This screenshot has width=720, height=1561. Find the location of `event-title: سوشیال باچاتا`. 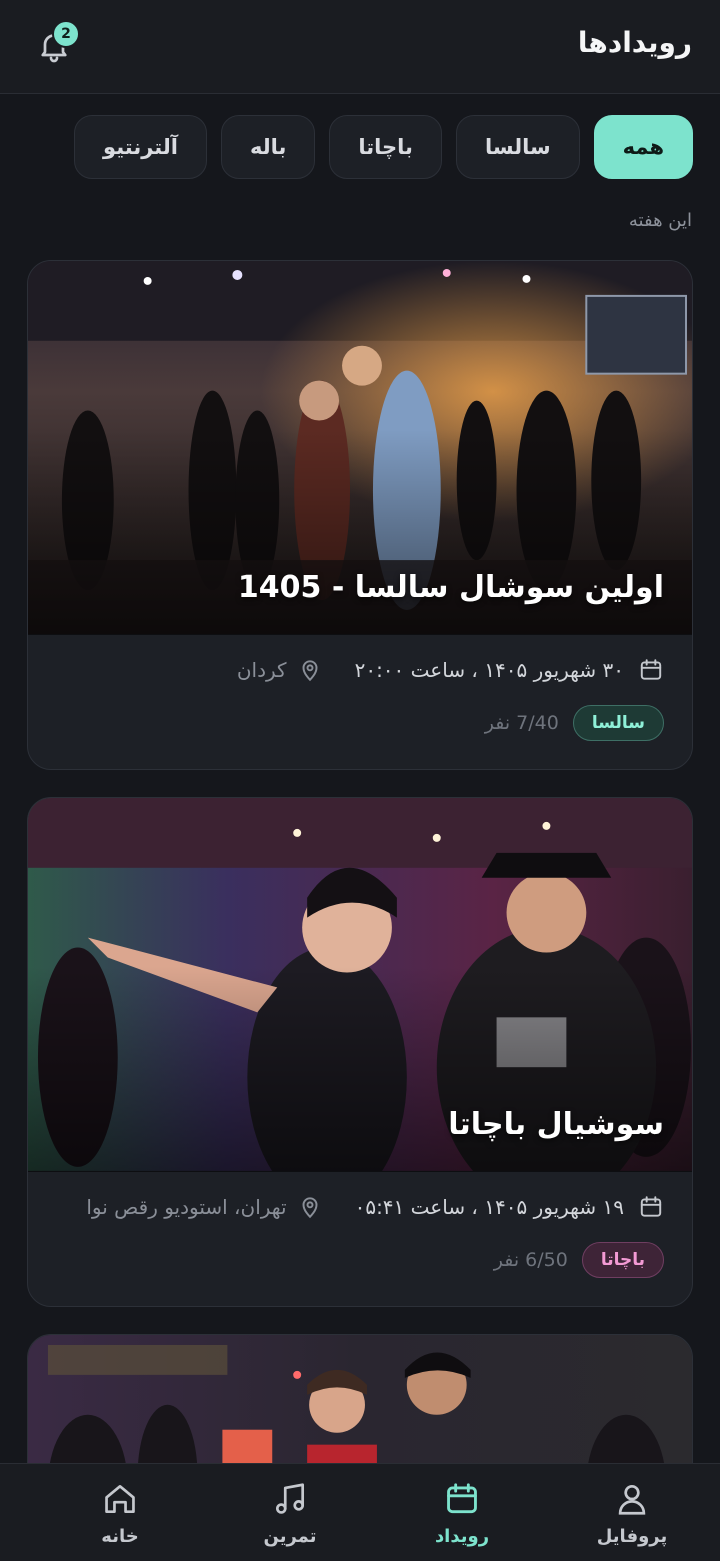

event-title: سوشیال باچاتا is located at coordinates (556, 1124).